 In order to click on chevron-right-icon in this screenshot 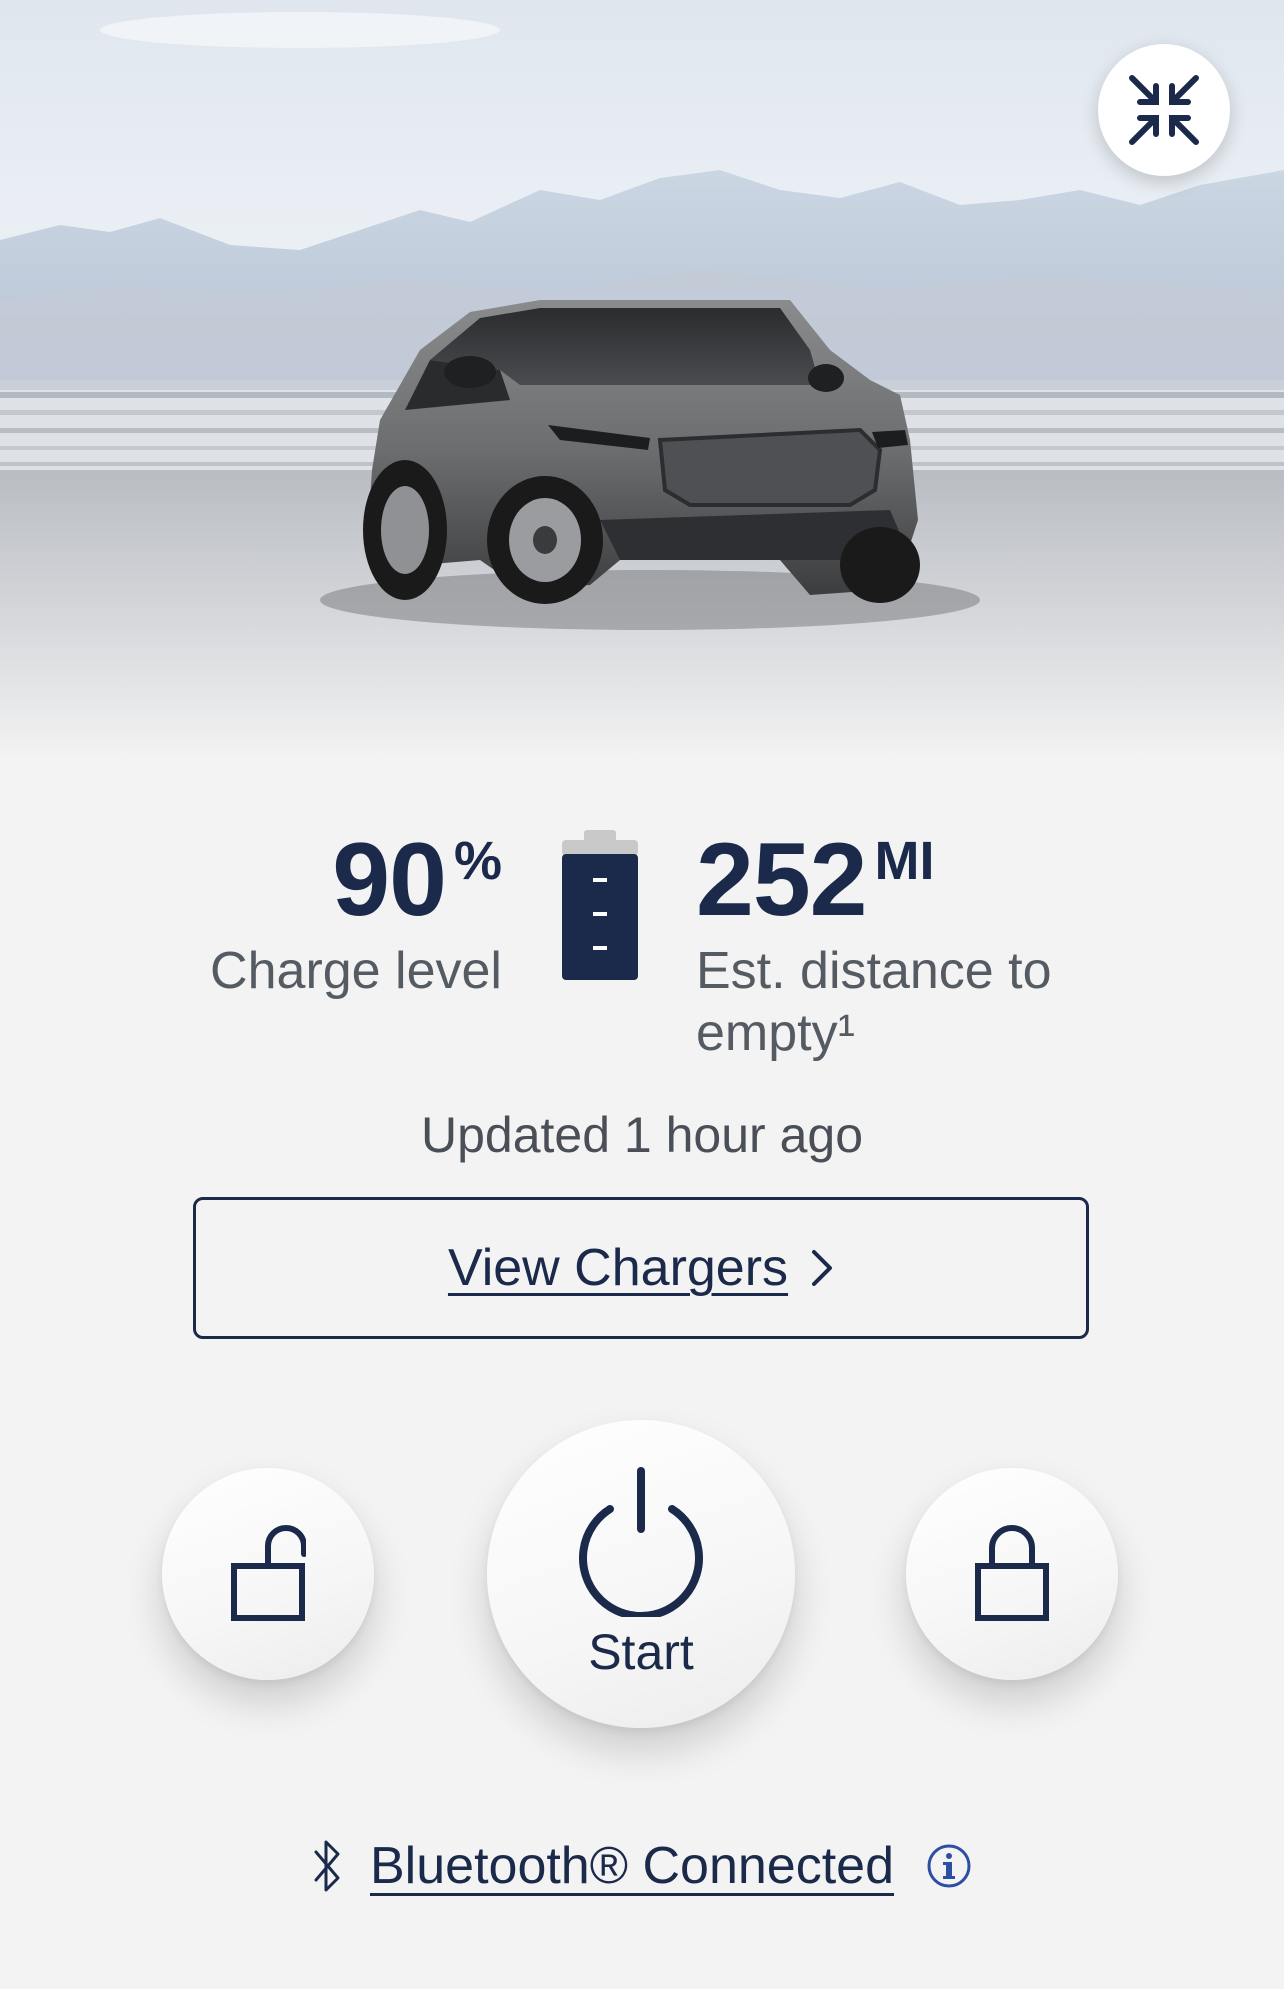, I will do `click(822, 1268)`.